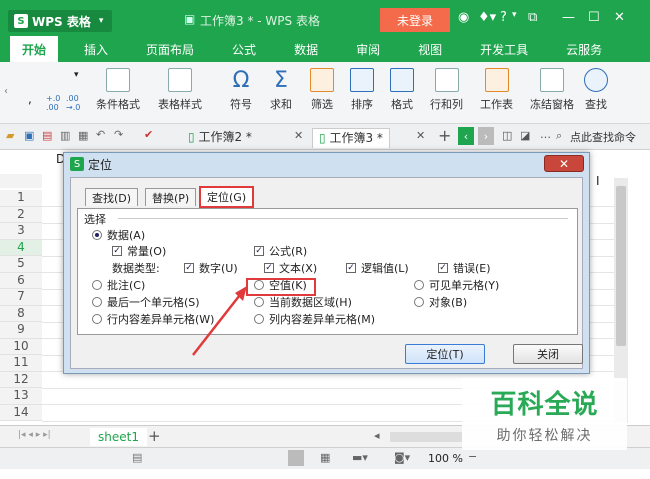 The width and height of the screenshot is (650, 479). Describe the element at coordinates (445, 354) in the screenshot. I see `goto-button: 定位(T)` at that location.